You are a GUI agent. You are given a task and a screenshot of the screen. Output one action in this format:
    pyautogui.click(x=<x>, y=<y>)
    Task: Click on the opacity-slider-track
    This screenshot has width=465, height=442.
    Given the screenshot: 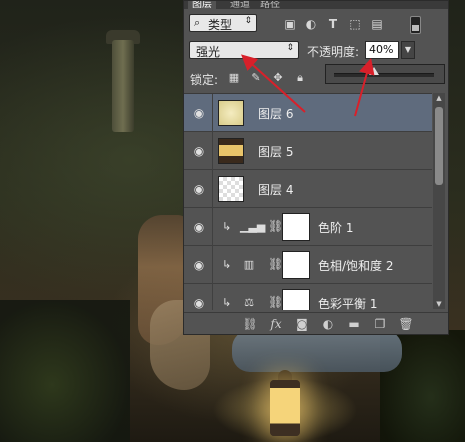 What is the action you would take?
    pyautogui.click(x=384, y=75)
    